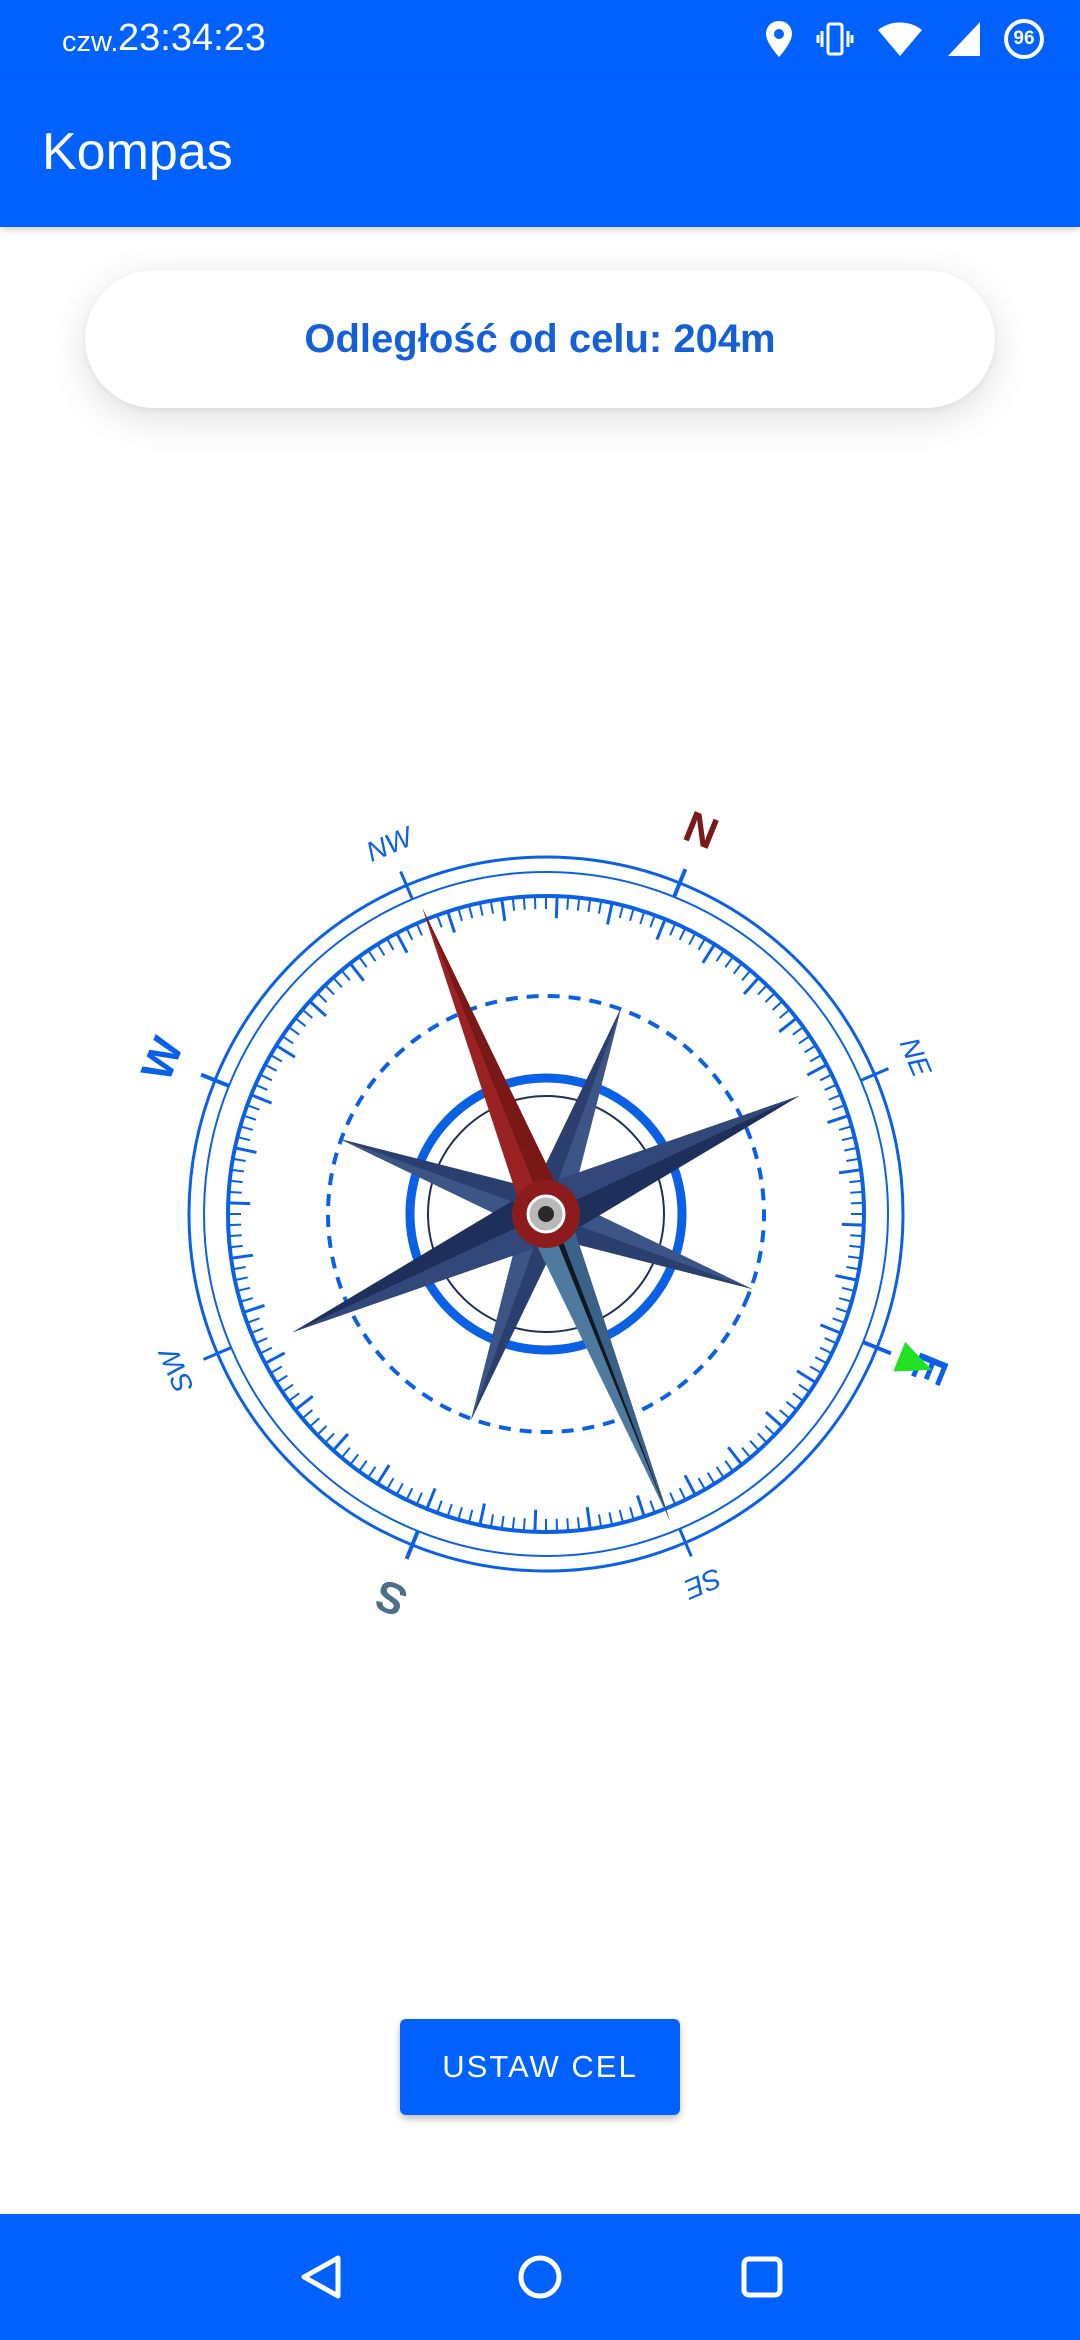 The height and width of the screenshot is (2340, 1080). Describe the element at coordinates (162, 1058) in the screenshot. I see `cardinal-label-w: W` at that location.